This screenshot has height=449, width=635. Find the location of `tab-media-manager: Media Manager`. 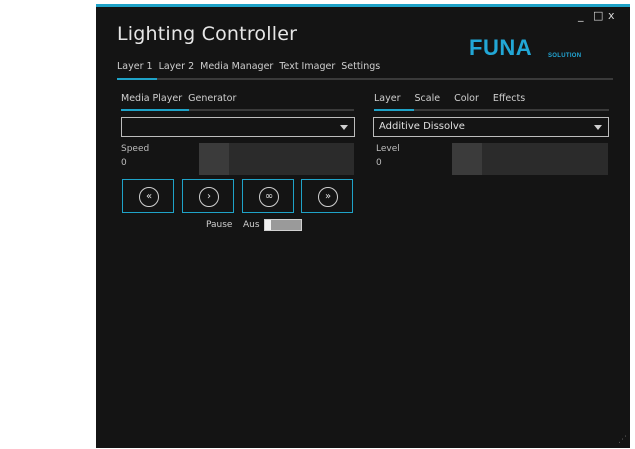

tab-media-manager: Media Manager is located at coordinates (236, 66).